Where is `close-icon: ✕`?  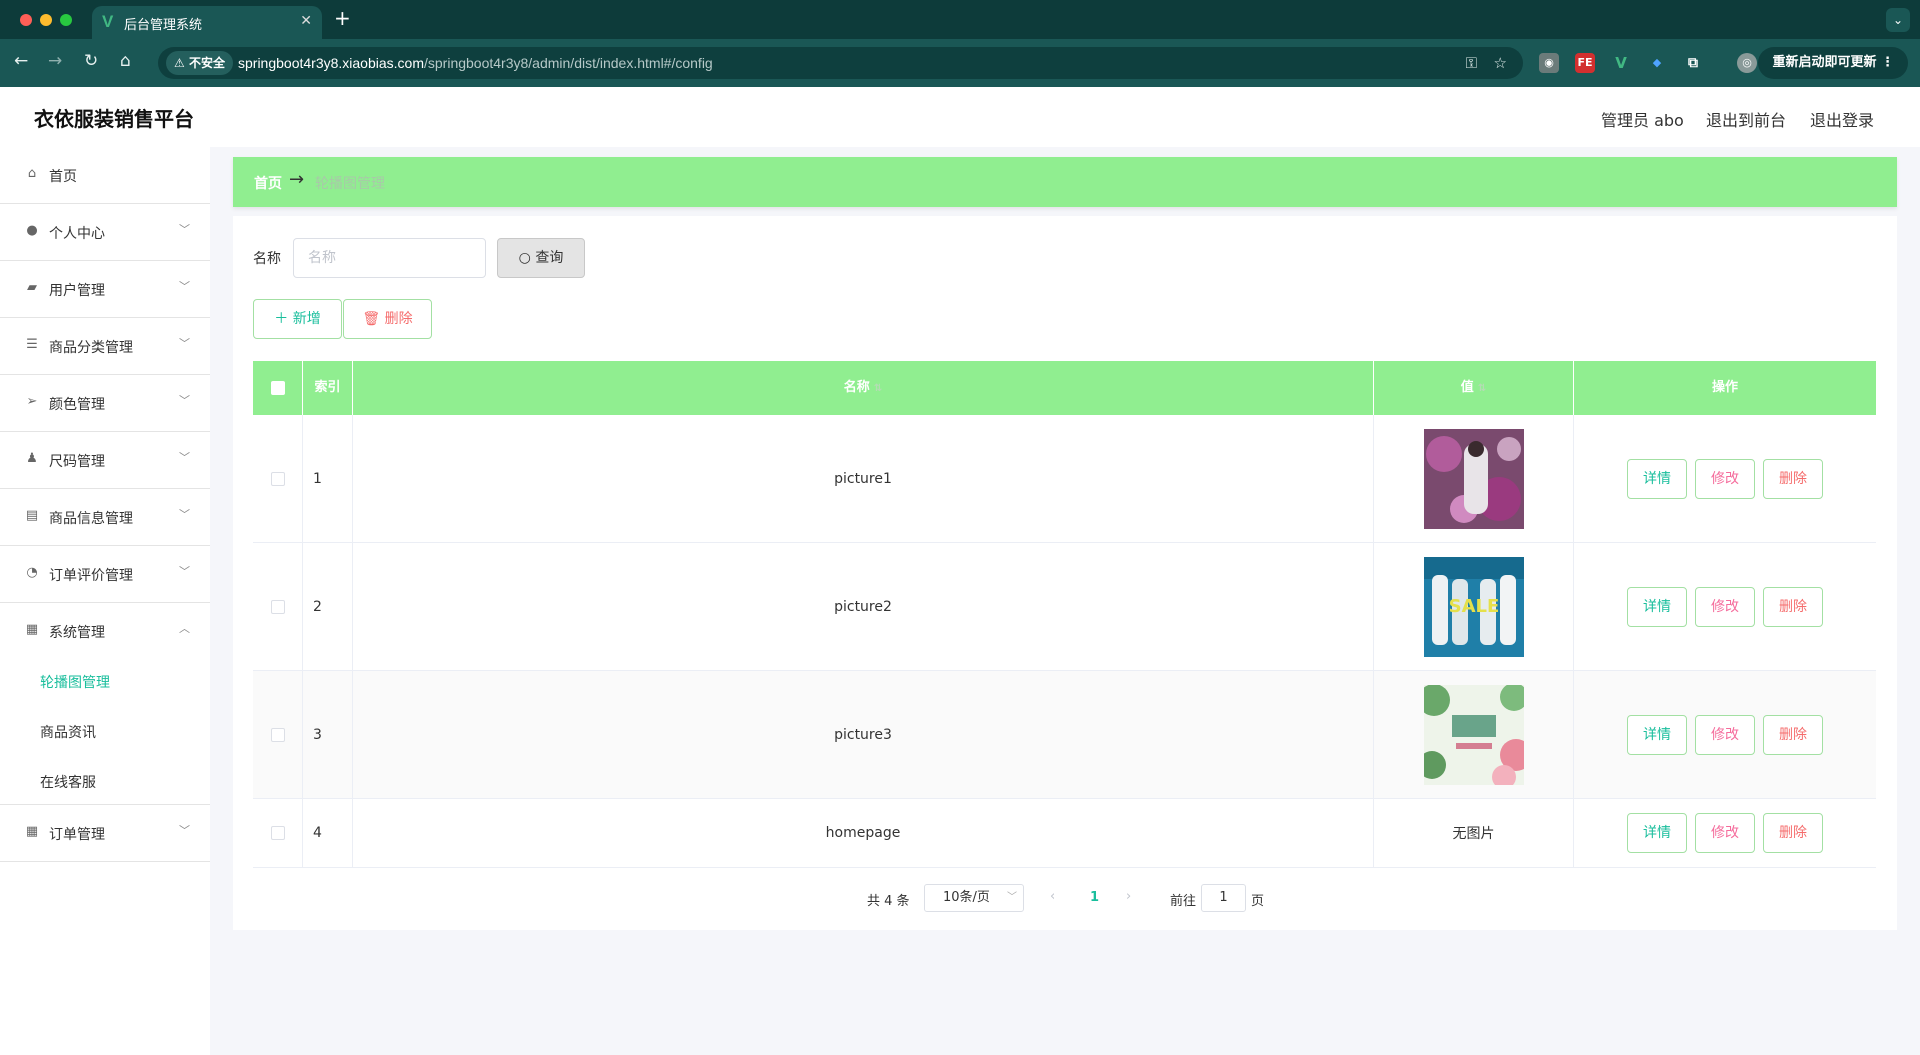
close-icon: ✕ is located at coordinates (306, 21).